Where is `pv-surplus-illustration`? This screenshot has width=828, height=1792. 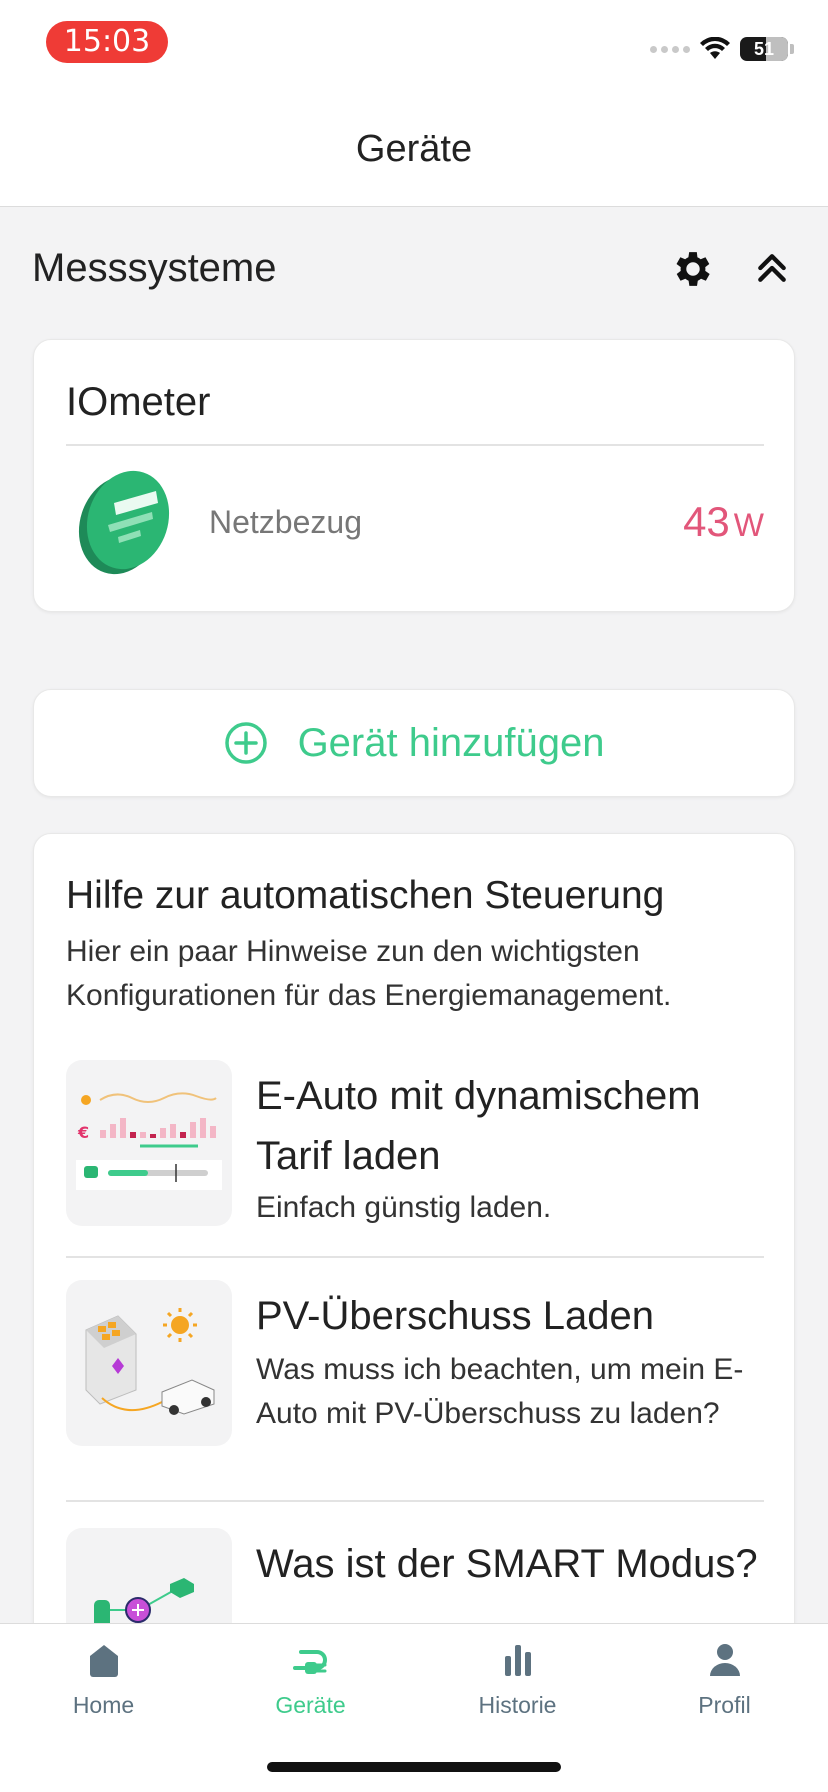
pv-surplus-illustration is located at coordinates (149, 1363).